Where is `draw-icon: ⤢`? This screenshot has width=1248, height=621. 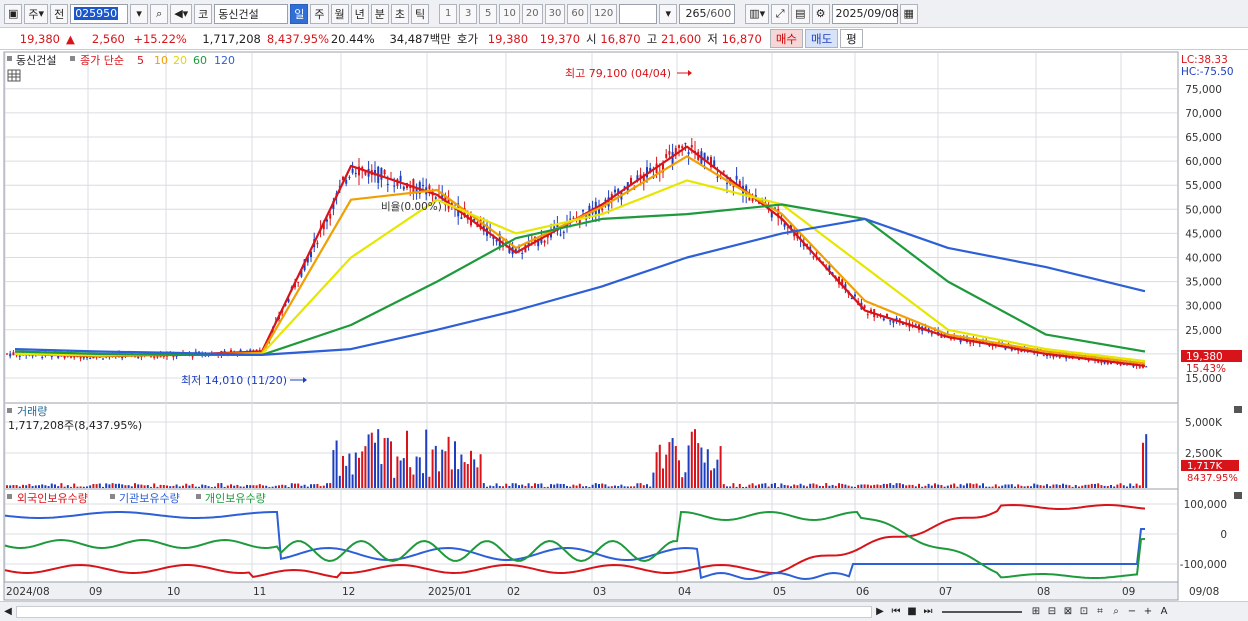 draw-icon: ⤢ is located at coordinates (780, 13).